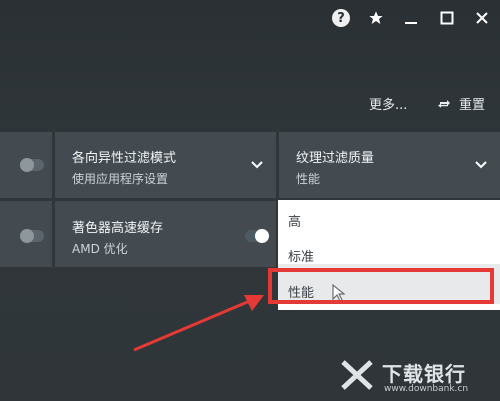 The width and height of the screenshot is (500, 401). What do you see at coordinates (118, 228) in the screenshot?
I see `shader-cache-title: 著色器高速缓存` at bounding box center [118, 228].